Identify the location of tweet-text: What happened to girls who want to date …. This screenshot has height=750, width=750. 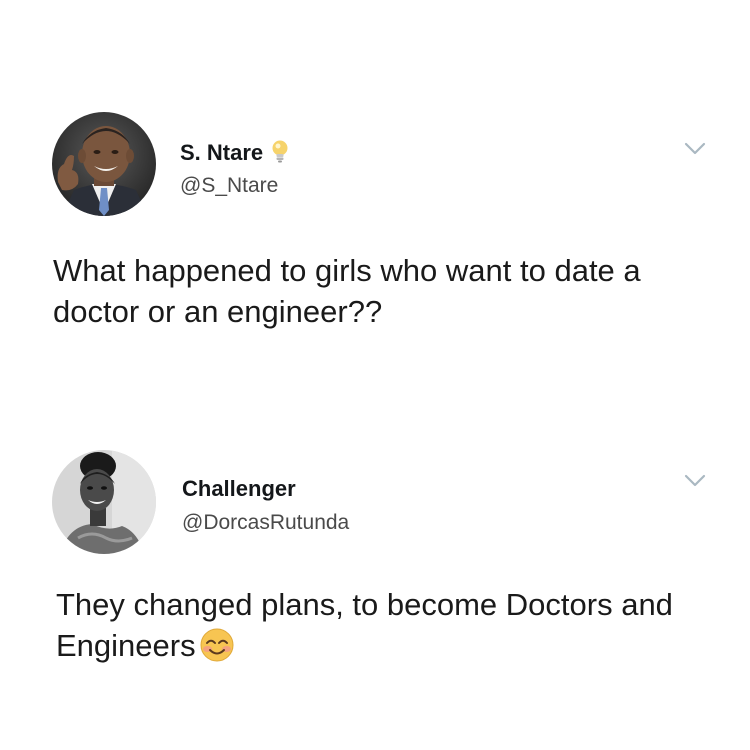
(347, 291).